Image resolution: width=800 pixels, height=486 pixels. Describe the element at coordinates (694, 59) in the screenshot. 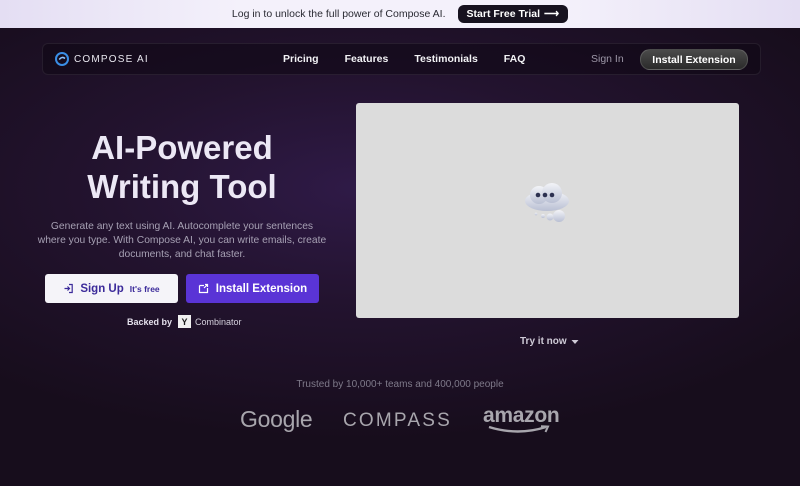

I see `nav-install-extension-button: Install Extension` at that location.